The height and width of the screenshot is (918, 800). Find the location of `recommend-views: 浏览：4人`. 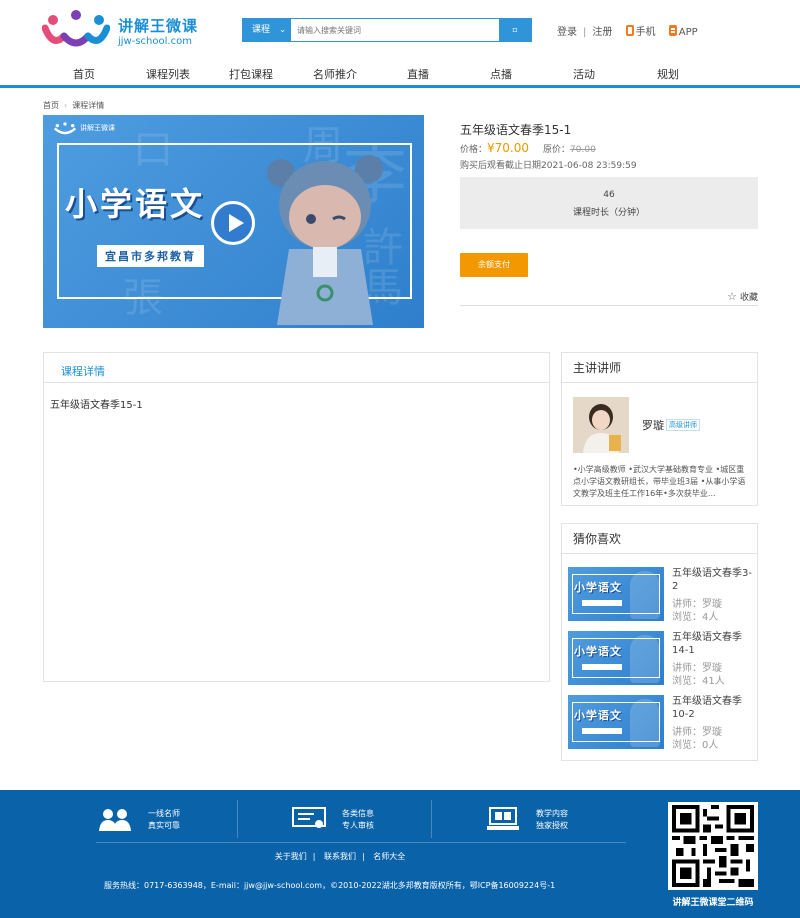

recommend-views: 浏览：4人 is located at coordinates (695, 617).